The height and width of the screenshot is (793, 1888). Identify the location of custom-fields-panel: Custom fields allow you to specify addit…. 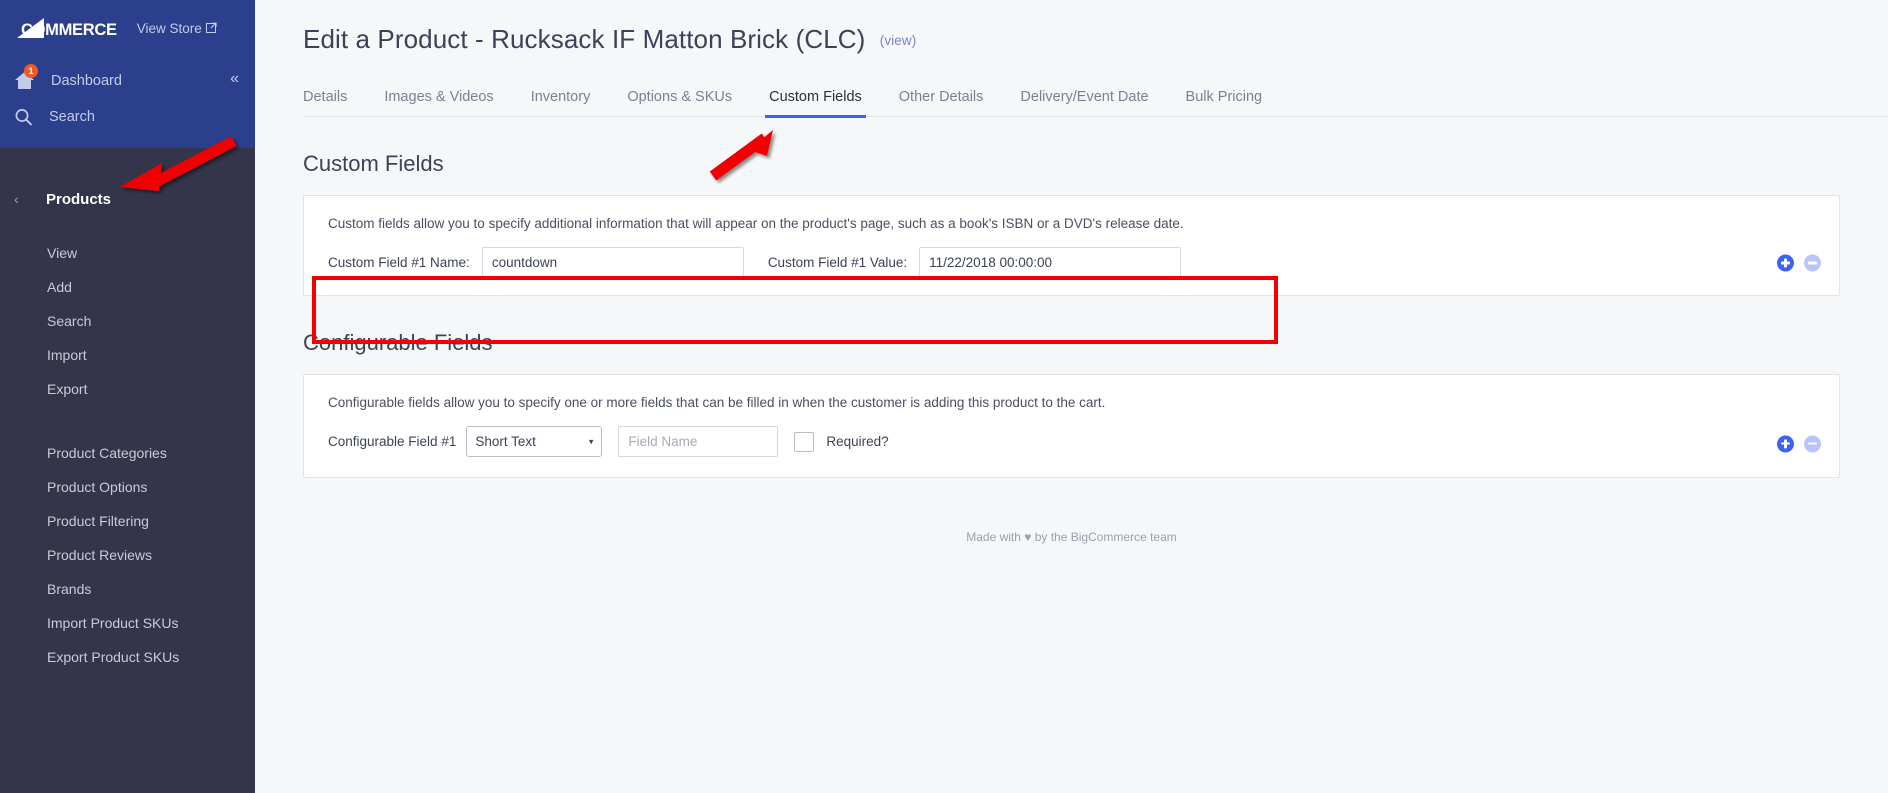
(1071, 245).